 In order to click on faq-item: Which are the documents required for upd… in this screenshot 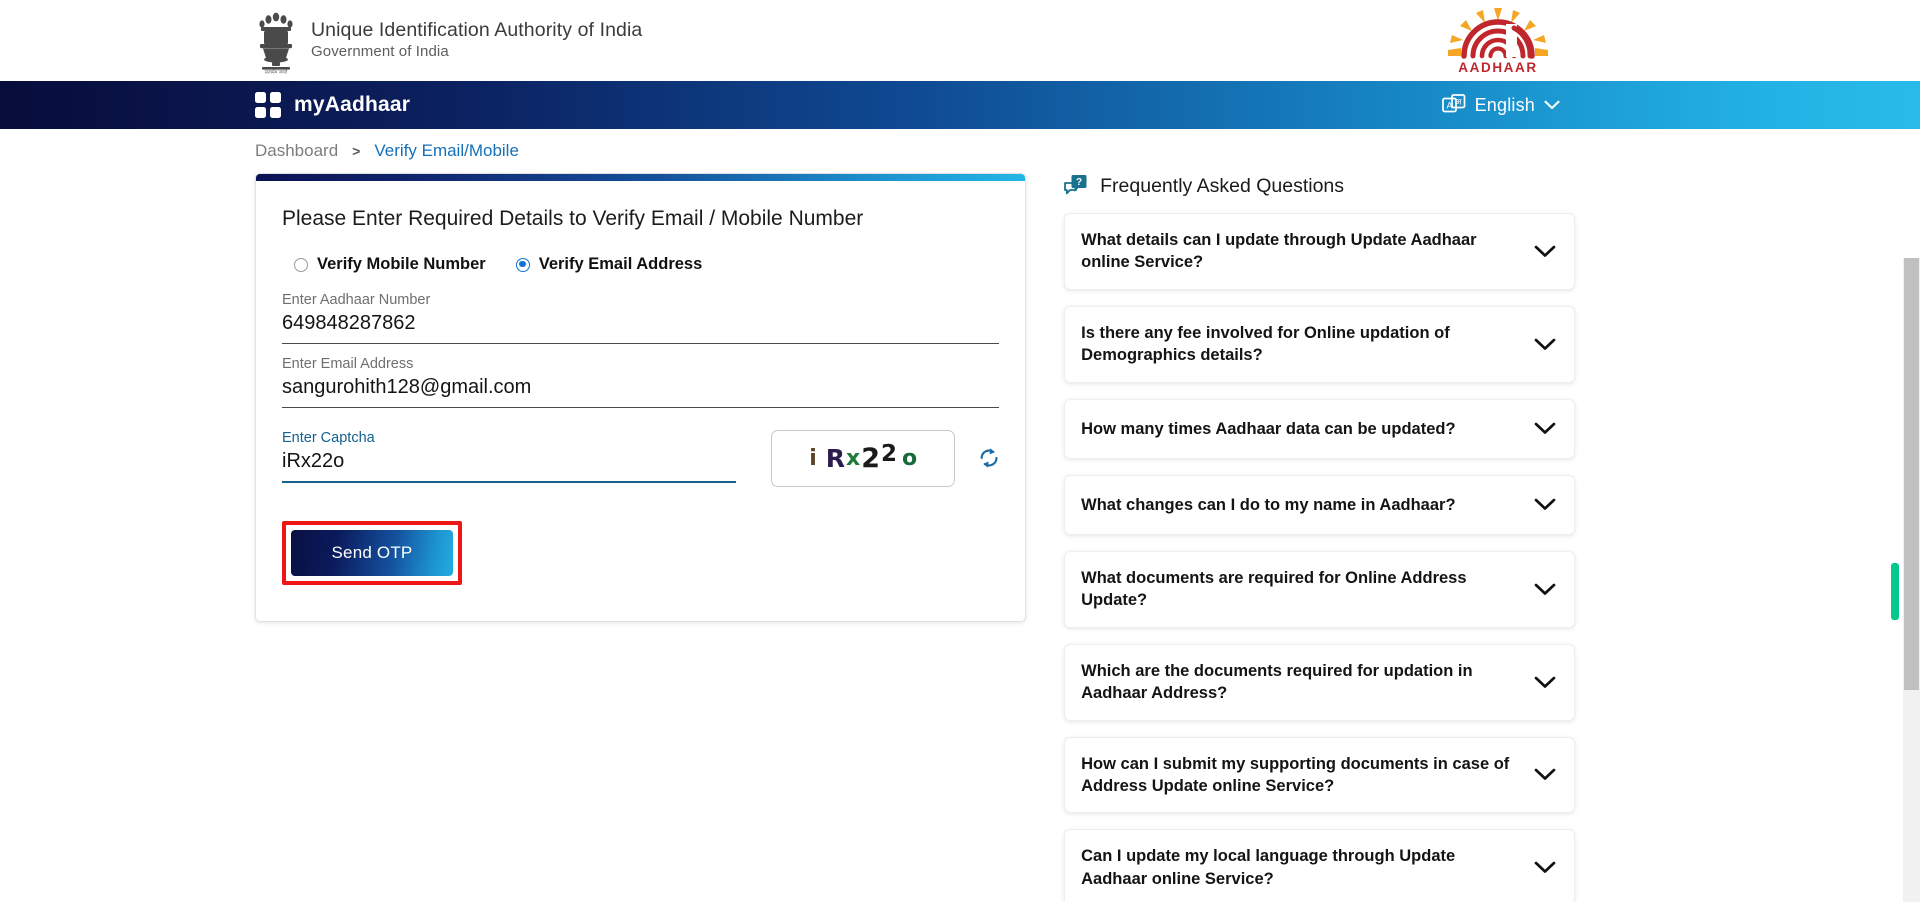, I will do `click(1319, 682)`.